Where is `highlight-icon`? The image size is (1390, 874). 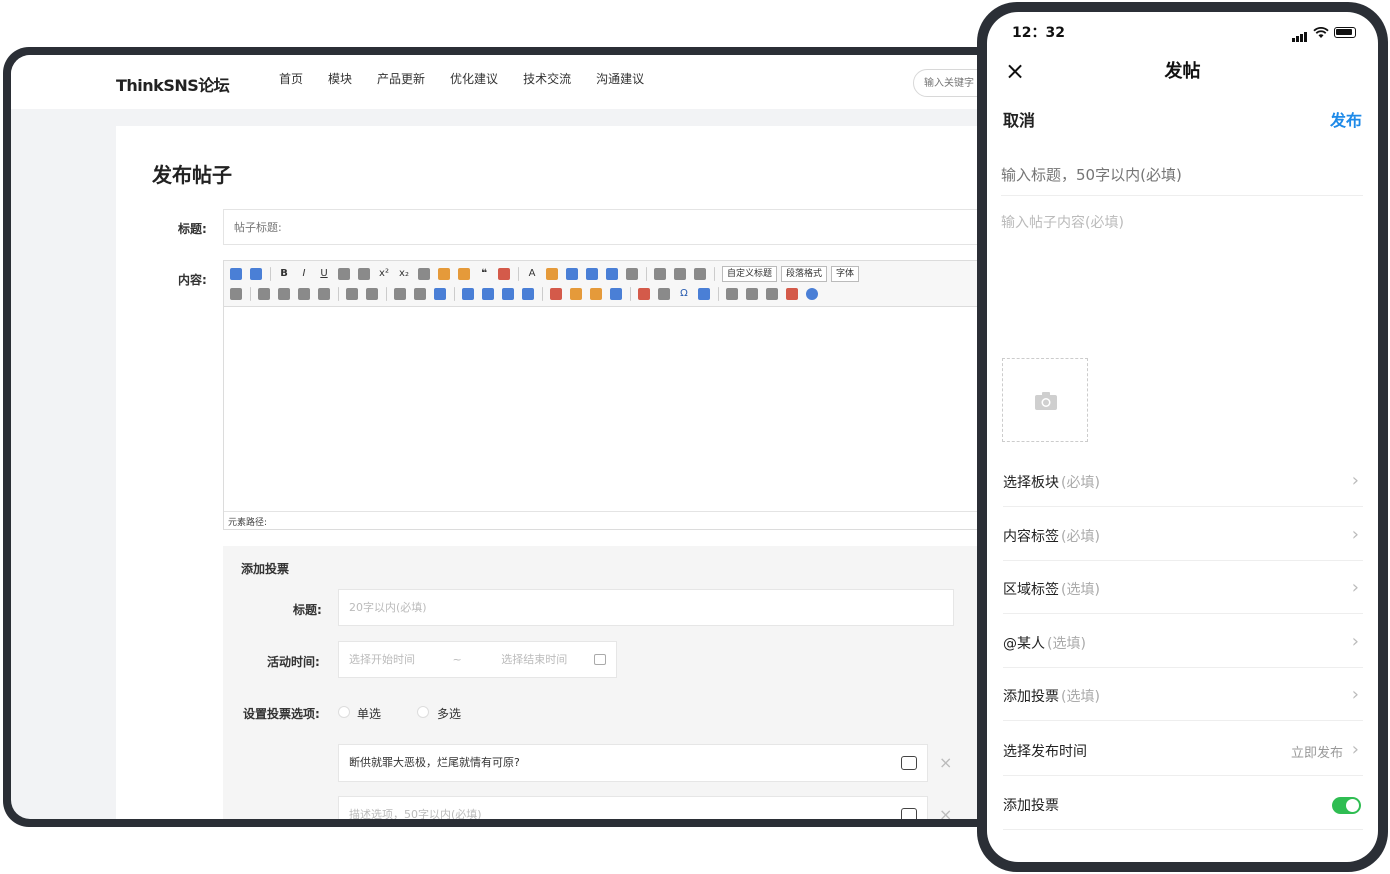
highlight-icon is located at coordinates (552, 274).